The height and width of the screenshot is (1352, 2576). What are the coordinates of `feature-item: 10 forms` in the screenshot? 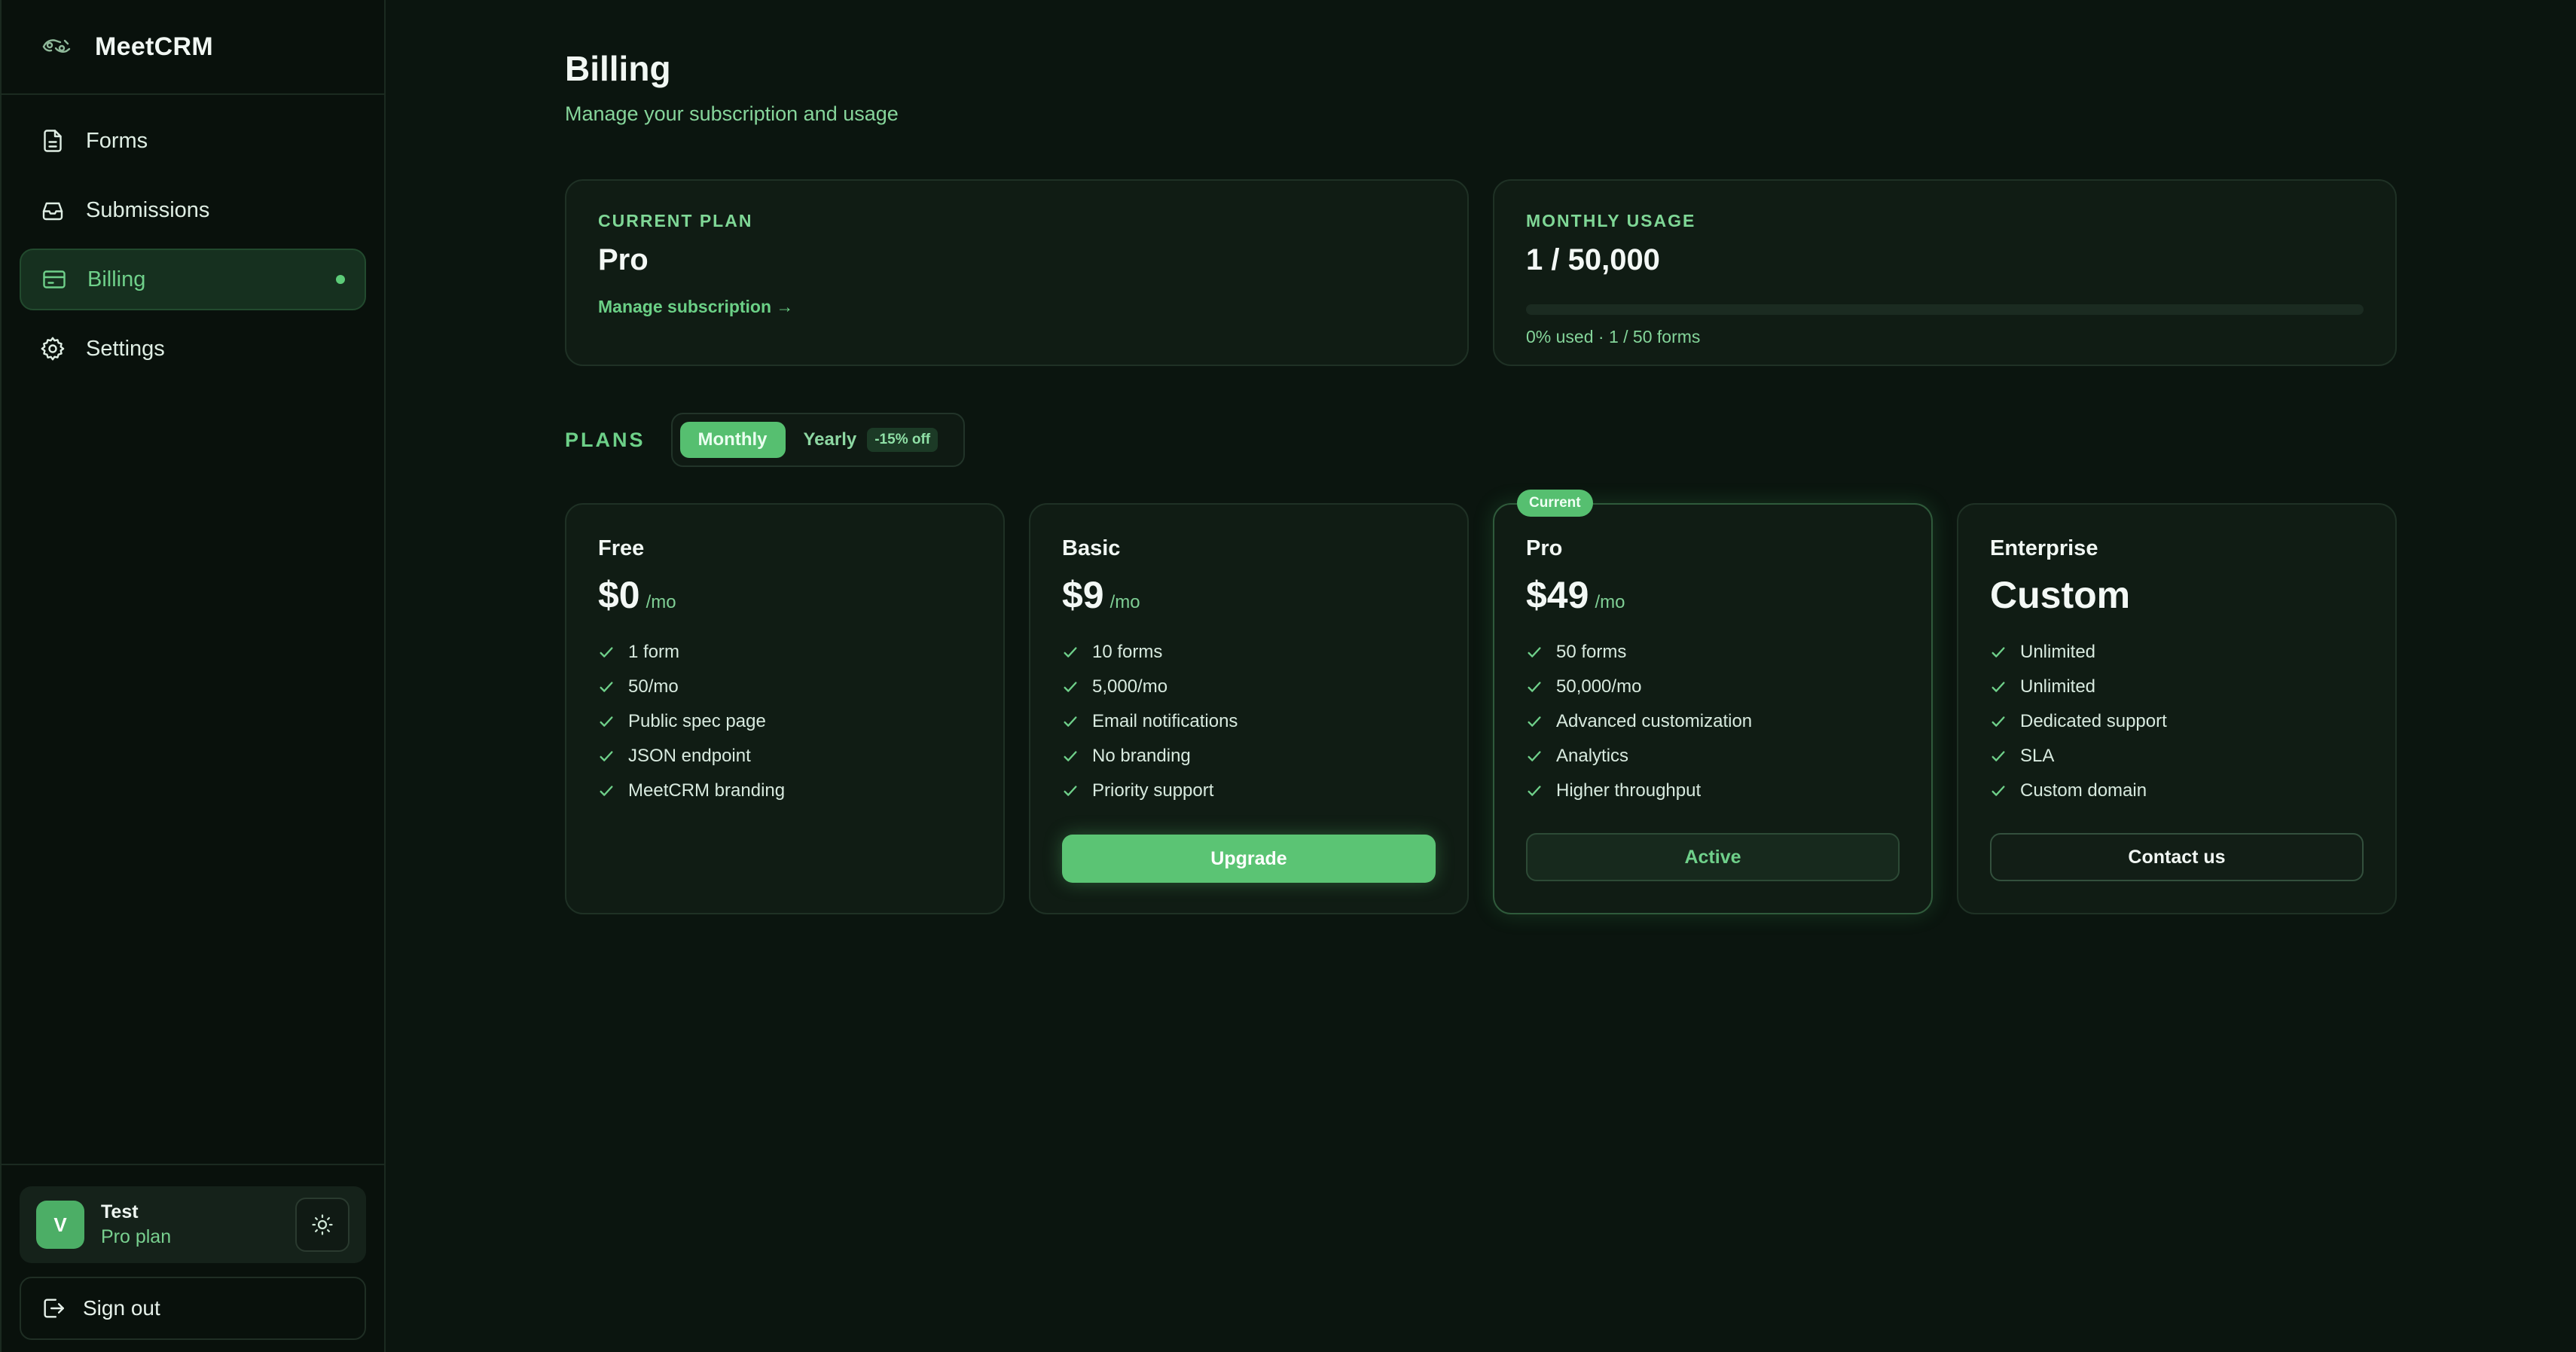 It's located at (1249, 652).